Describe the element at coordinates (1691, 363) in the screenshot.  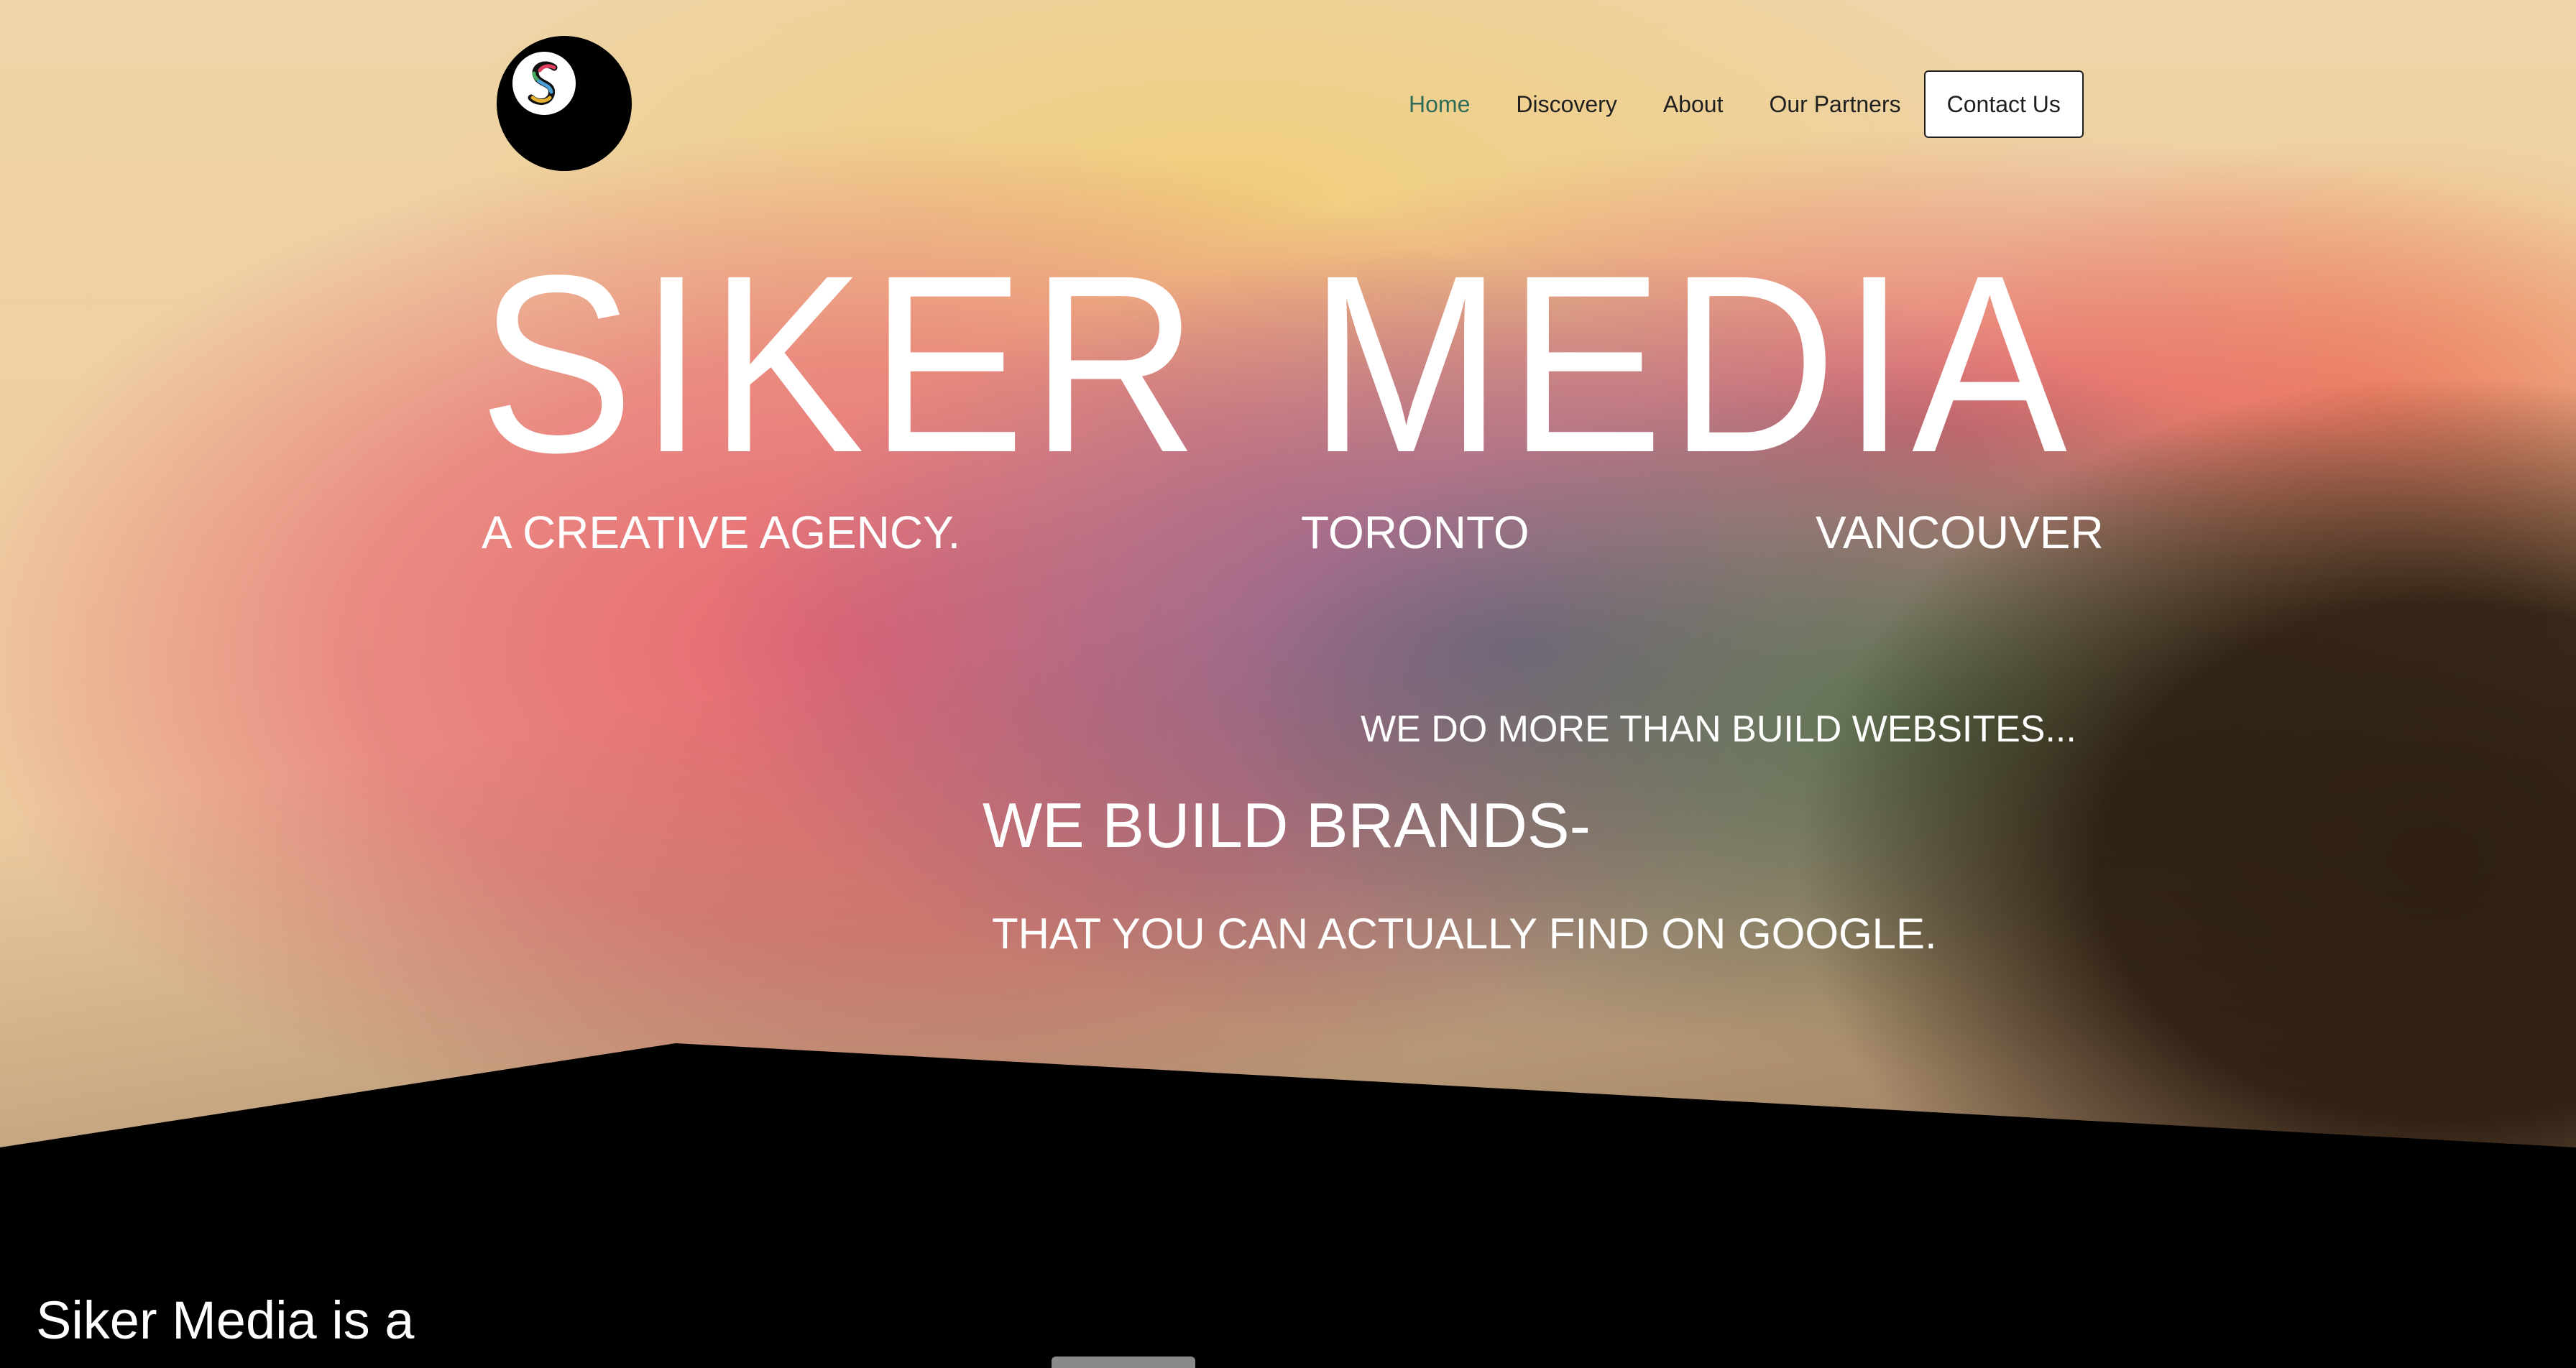
I see `hero-title-right: MEDIA` at that location.